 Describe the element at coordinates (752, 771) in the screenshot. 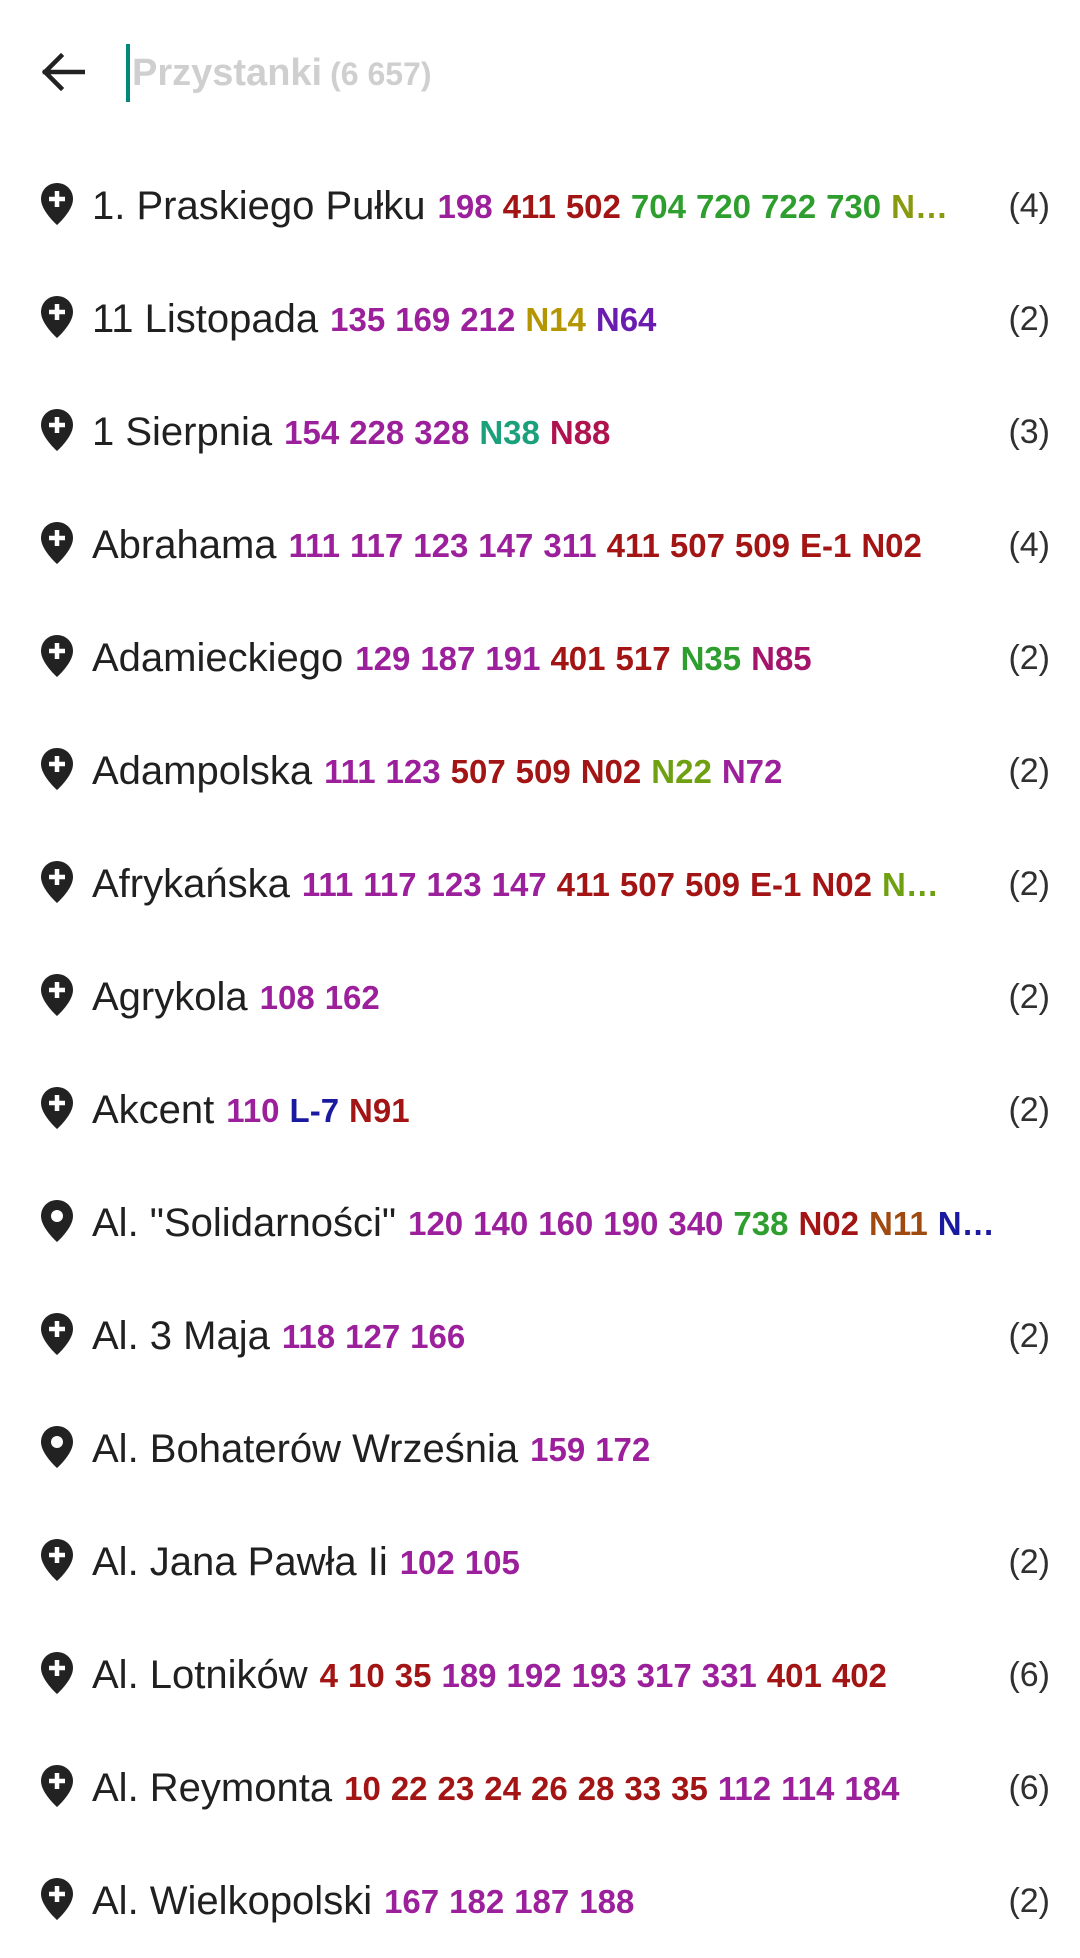

I see `line-number: N72` at that location.